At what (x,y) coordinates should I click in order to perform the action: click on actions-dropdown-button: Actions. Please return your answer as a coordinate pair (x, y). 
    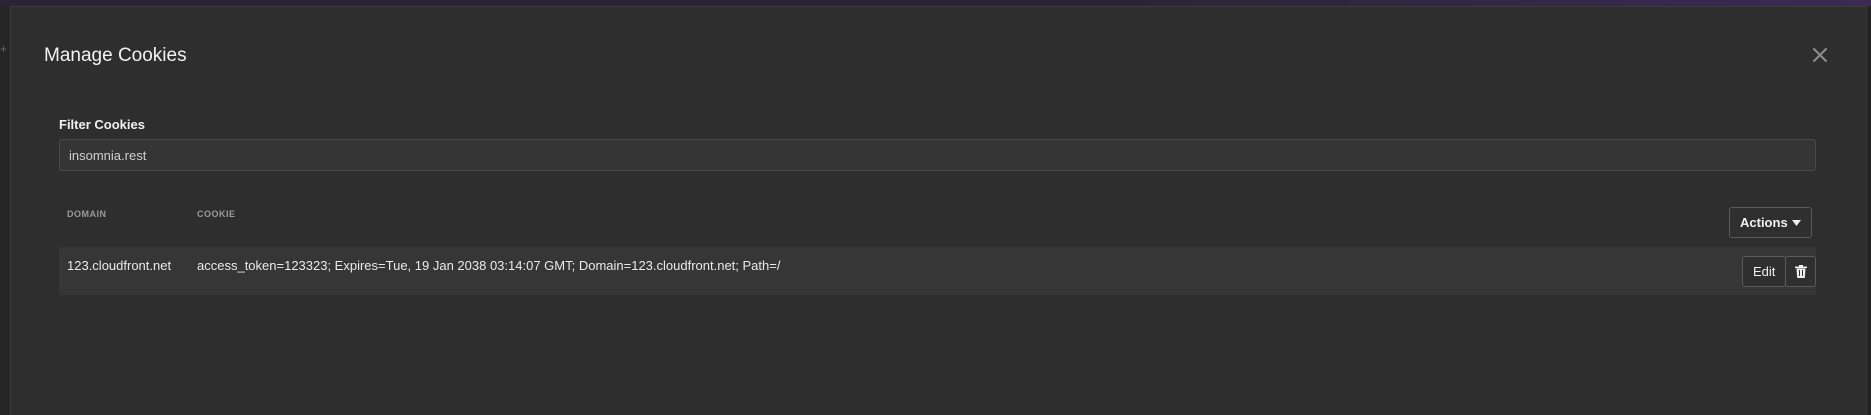
    Looking at the image, I should click on (1770, 222).